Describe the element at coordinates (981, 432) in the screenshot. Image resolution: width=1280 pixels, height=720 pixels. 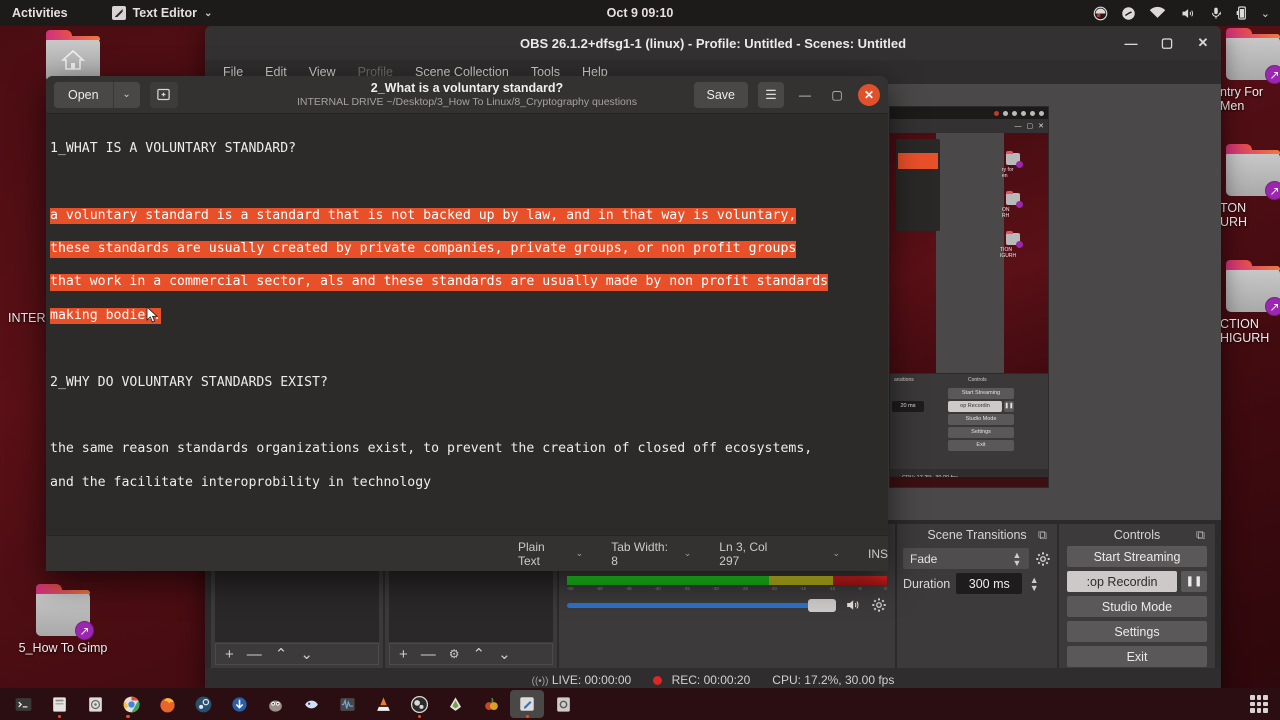
I see `mini-settings-button: Settings` at that location.